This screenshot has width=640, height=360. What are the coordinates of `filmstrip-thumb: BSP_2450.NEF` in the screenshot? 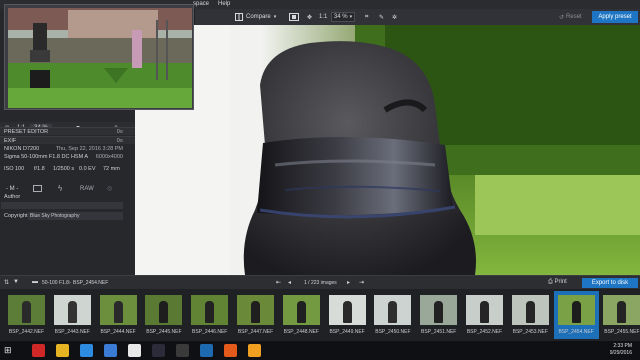 It's located at (392, 315).